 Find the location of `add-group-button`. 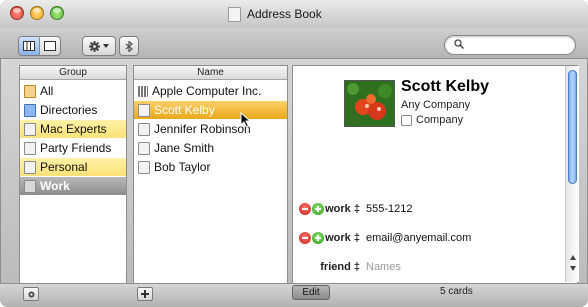

add-group-button is located at coordinates (31, 294).